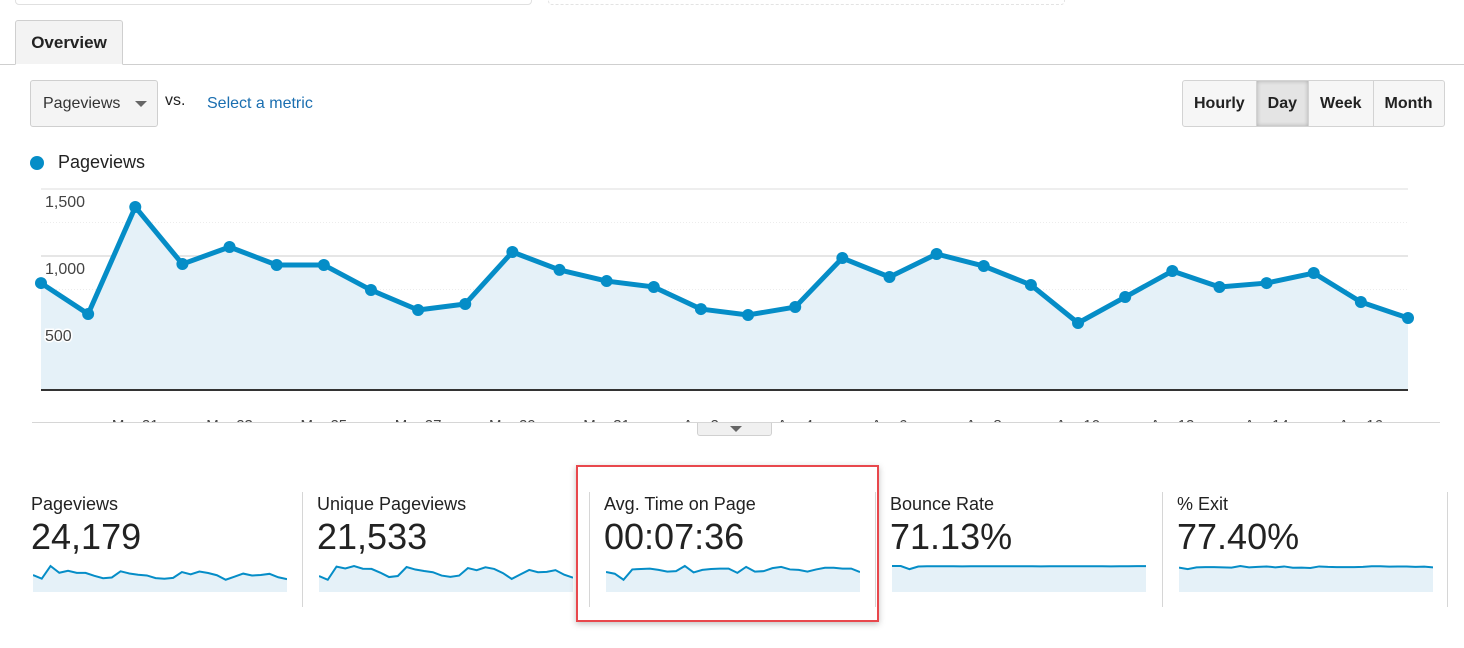 The height and width of the screenshot is (648, 1464). Describe the element at coordinates (1219, 103) in the screenshot. I see `period-hourly-button: Hourly` at that location.